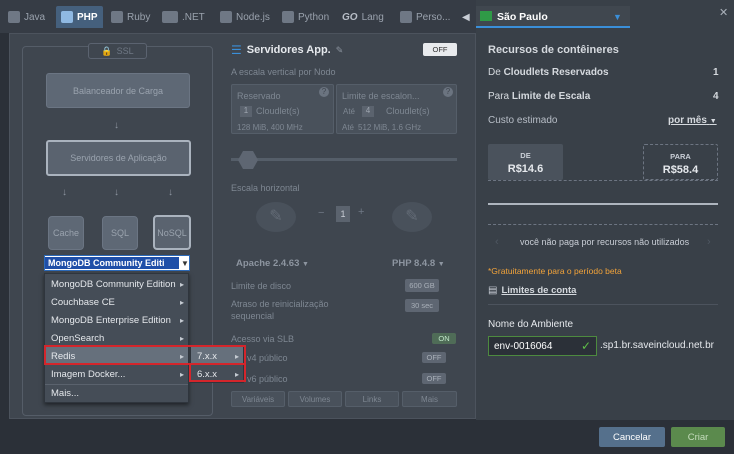 Image resolution: width=734 pixels, height=454 pixels. What do you see at coordinates (390, 127) in the screenshot?
I see `limit-info: 512 MiB, 1.6 GHz` at bounding box center [390, 127].